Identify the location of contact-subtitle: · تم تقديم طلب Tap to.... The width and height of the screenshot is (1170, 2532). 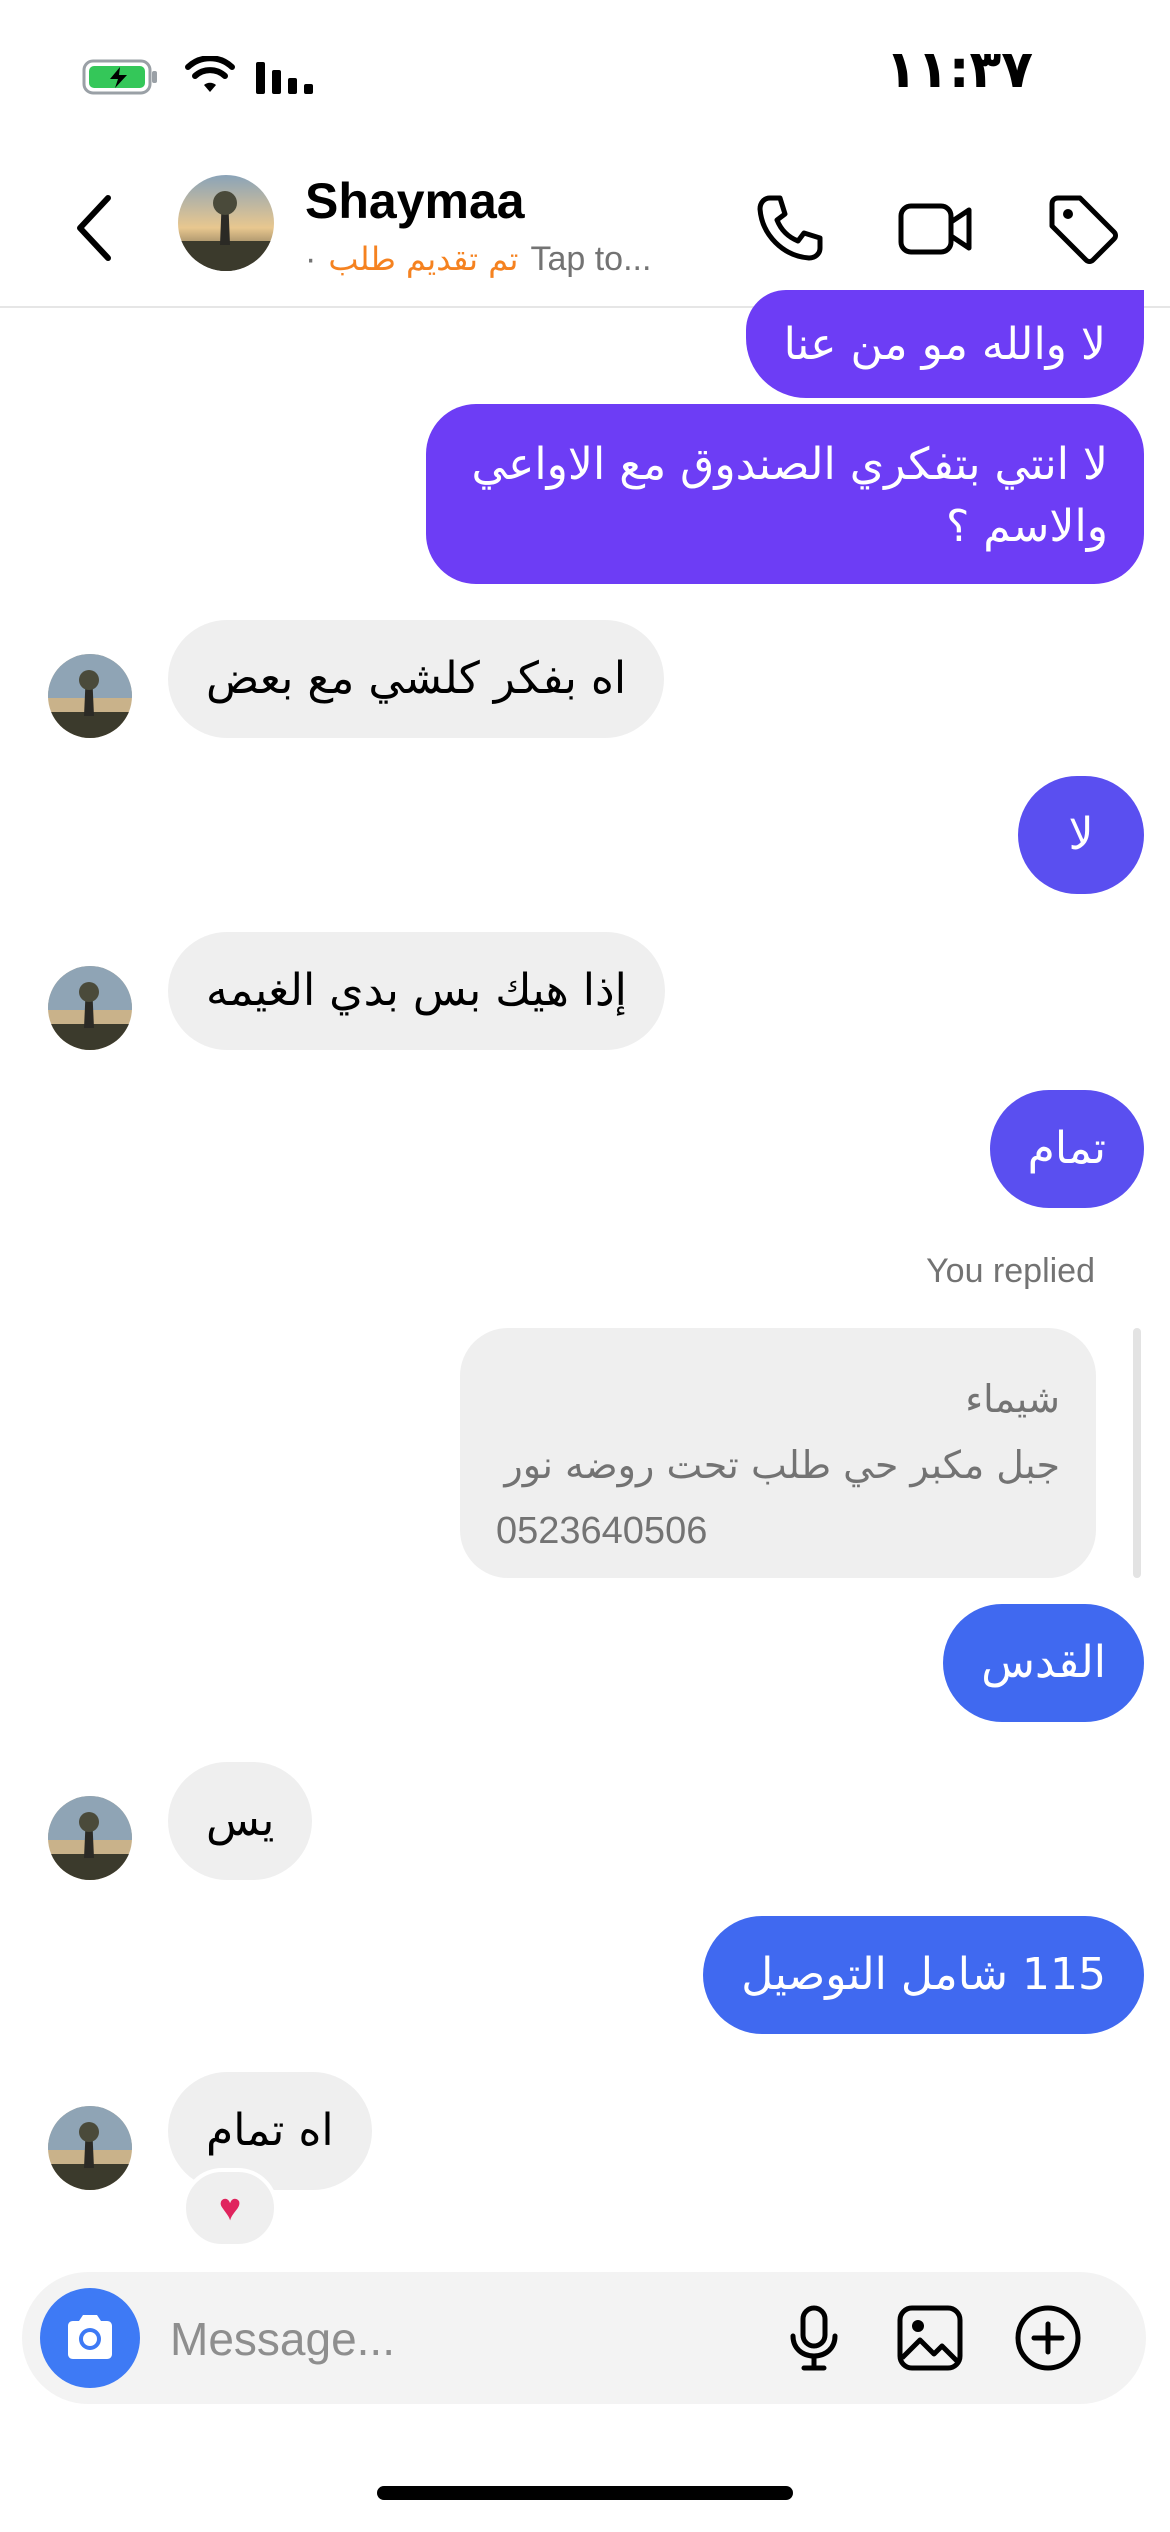
(478, 259).